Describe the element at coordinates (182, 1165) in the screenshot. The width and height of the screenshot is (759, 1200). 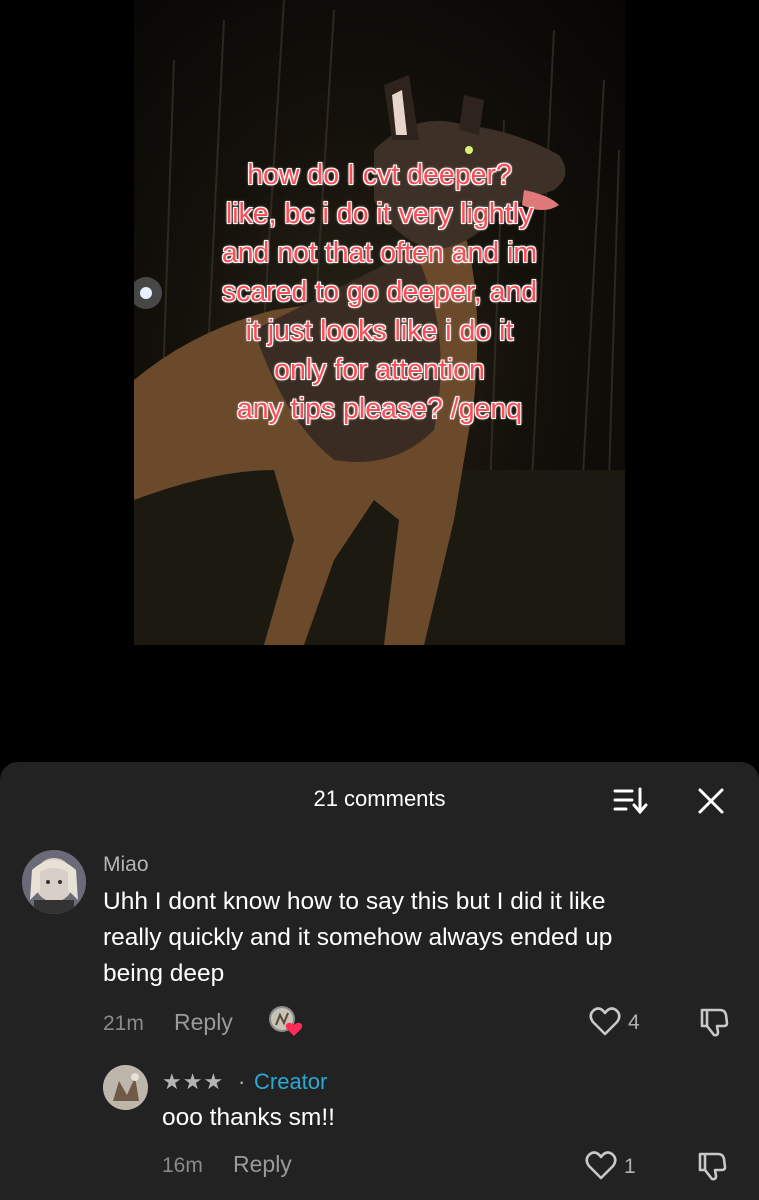
I see `comment-time: 16m` at that location.